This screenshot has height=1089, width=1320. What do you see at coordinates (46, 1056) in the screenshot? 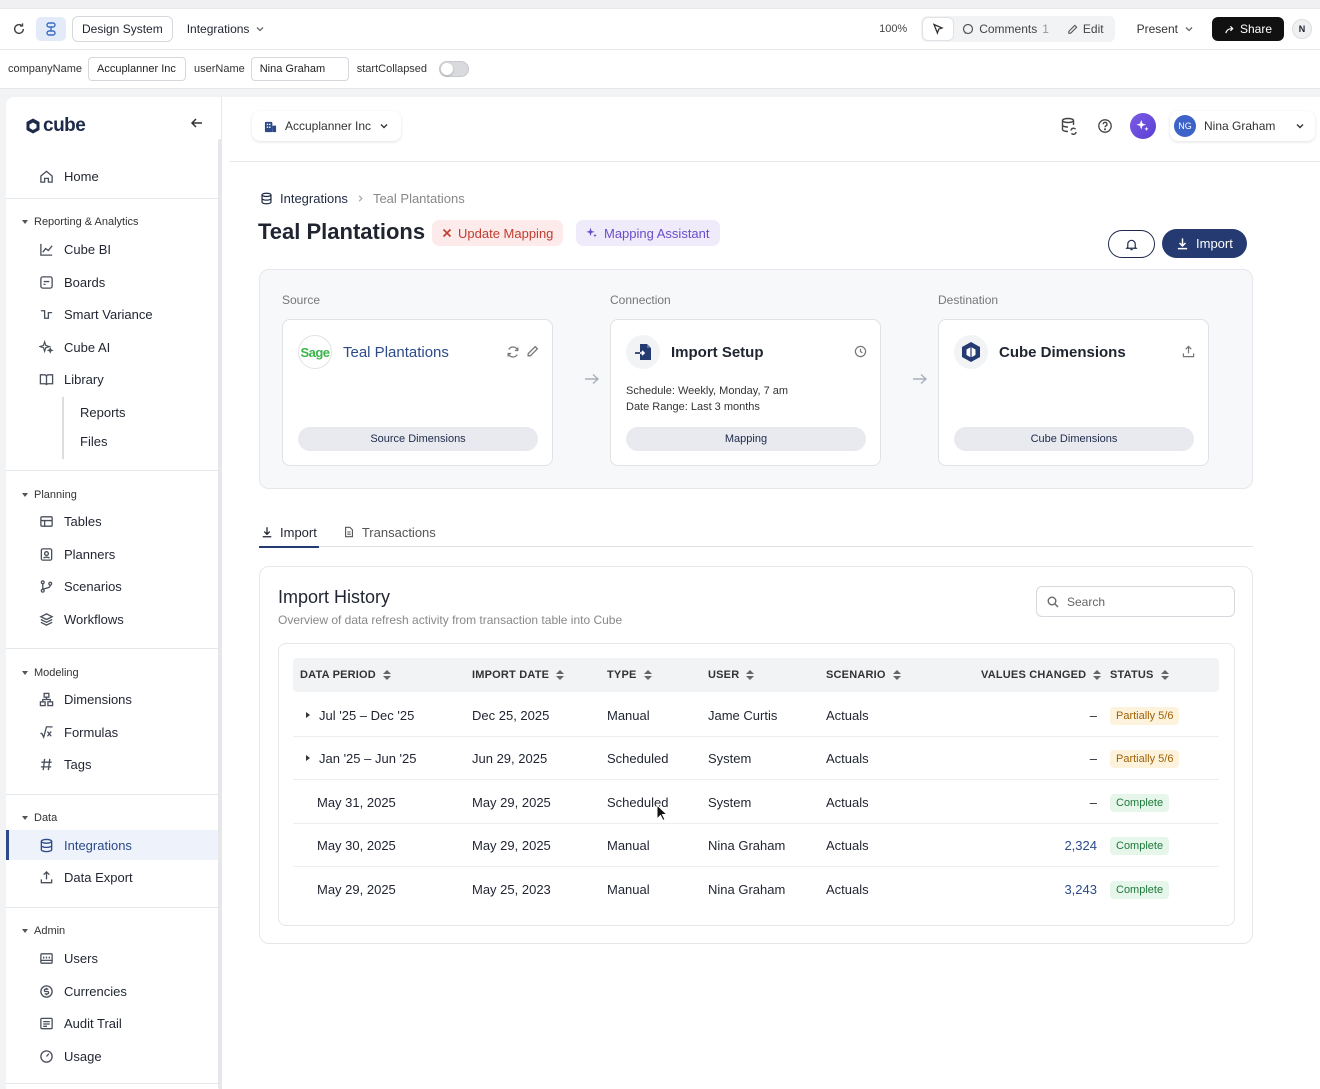
I see `gauge-icon` at bounding box center [46, 1056].